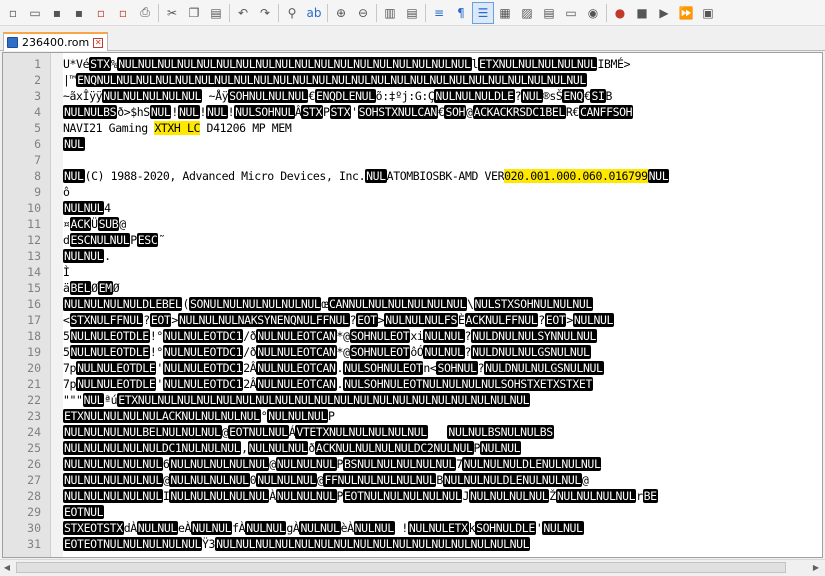  Describe the element at coordinates (79, 13) in the screenshot. I see `save-all-icon: ▪` at that location.